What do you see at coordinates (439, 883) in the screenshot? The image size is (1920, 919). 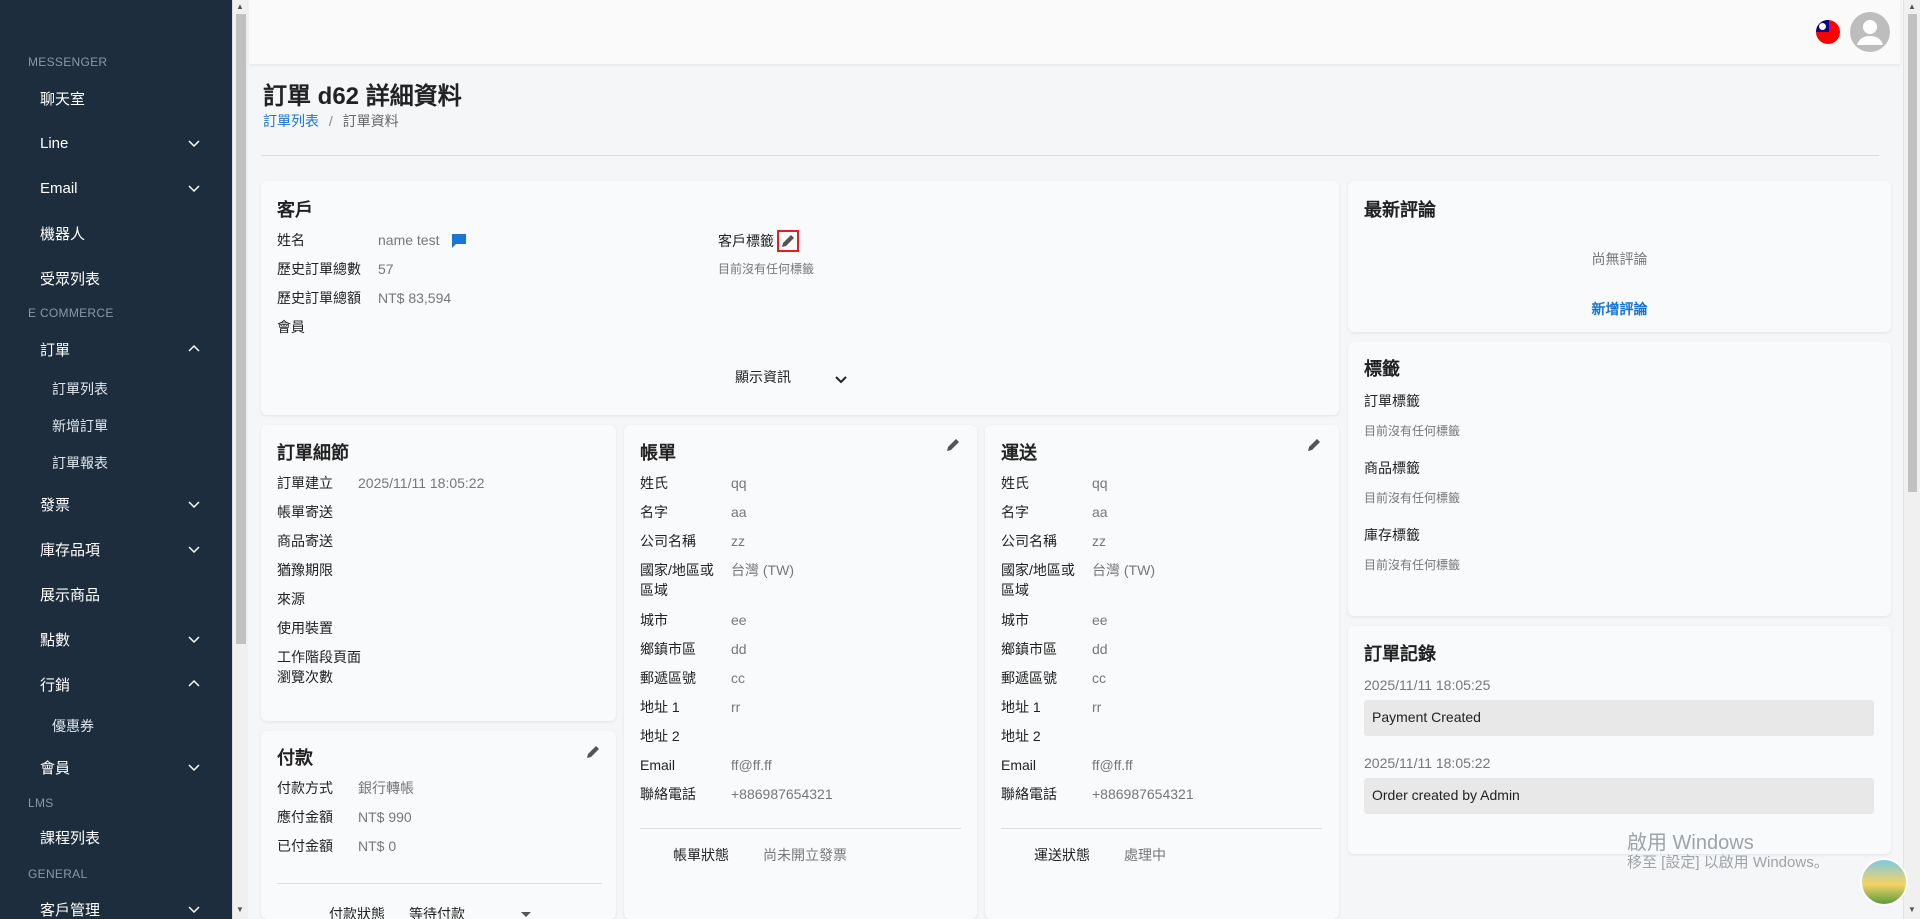 I see `payment-divider` at bounding box center [439, 883].